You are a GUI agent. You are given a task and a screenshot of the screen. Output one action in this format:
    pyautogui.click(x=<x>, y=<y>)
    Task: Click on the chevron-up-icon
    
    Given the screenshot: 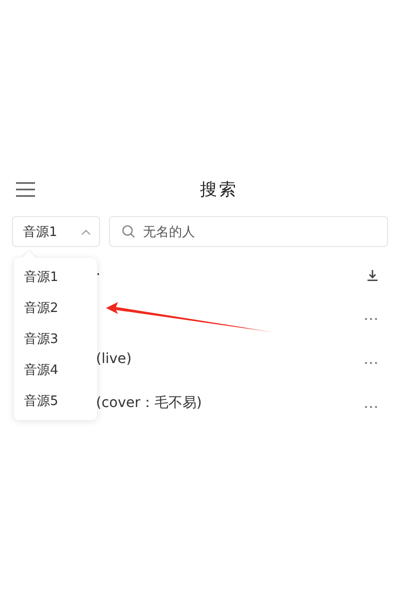 What is the action you would take?
    pyautogui.click(x=86, y=231)
    